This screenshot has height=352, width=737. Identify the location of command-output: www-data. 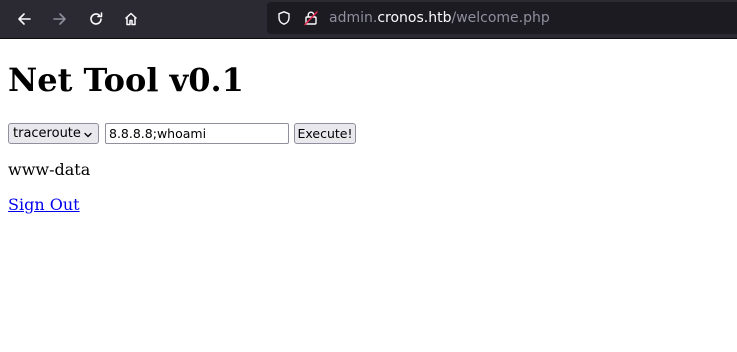
(49, 169).